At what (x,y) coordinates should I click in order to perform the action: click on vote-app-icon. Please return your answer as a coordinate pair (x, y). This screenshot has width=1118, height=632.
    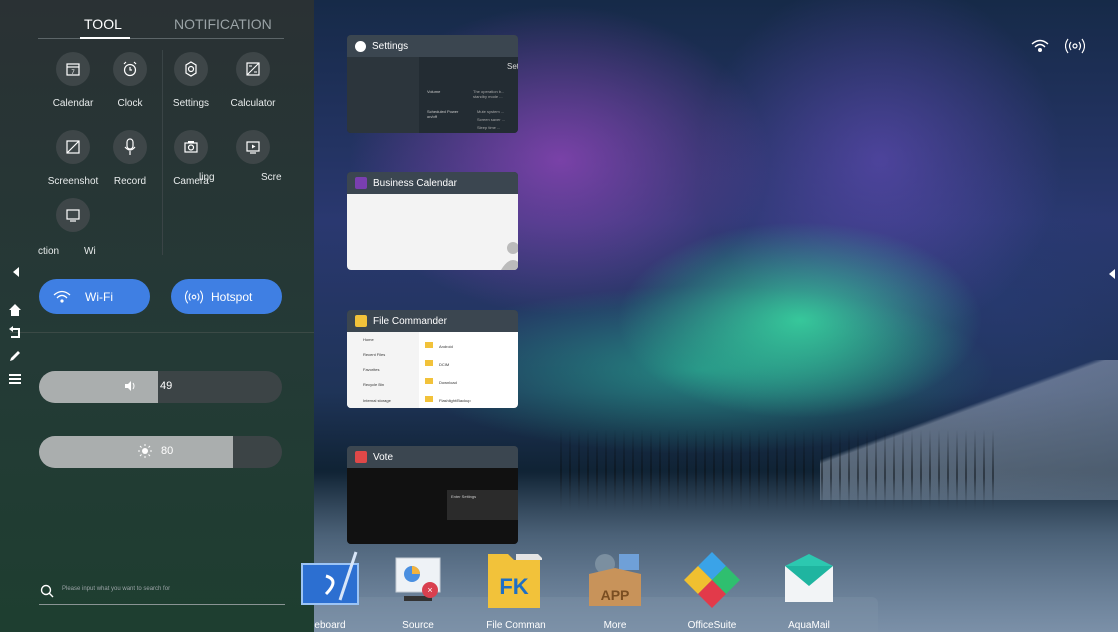
    Looking at the image, I should click on (361, 457).